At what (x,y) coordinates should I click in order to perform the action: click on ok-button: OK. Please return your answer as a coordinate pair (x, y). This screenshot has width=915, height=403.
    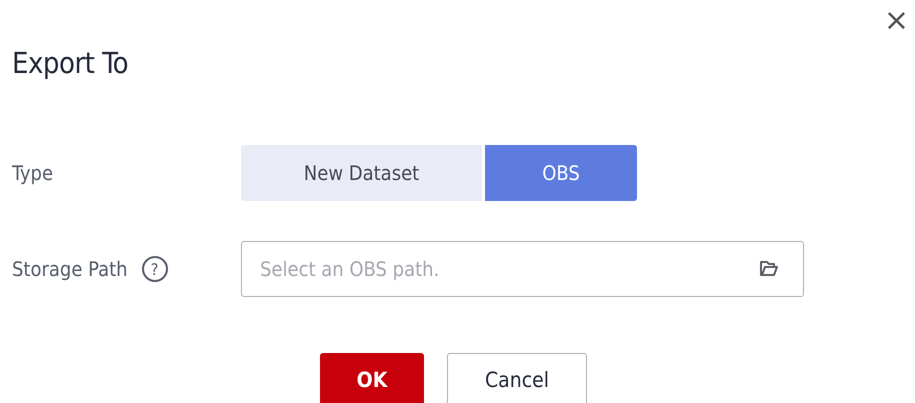
    Looking at the image, I should click on (372, 378).